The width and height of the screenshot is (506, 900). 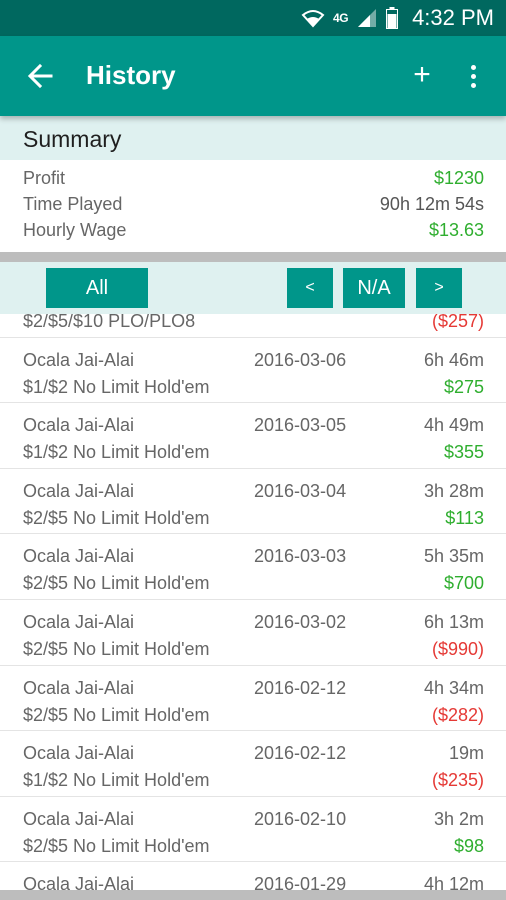 I want to click on summary-header: Summary, so click(x=253, y=138).